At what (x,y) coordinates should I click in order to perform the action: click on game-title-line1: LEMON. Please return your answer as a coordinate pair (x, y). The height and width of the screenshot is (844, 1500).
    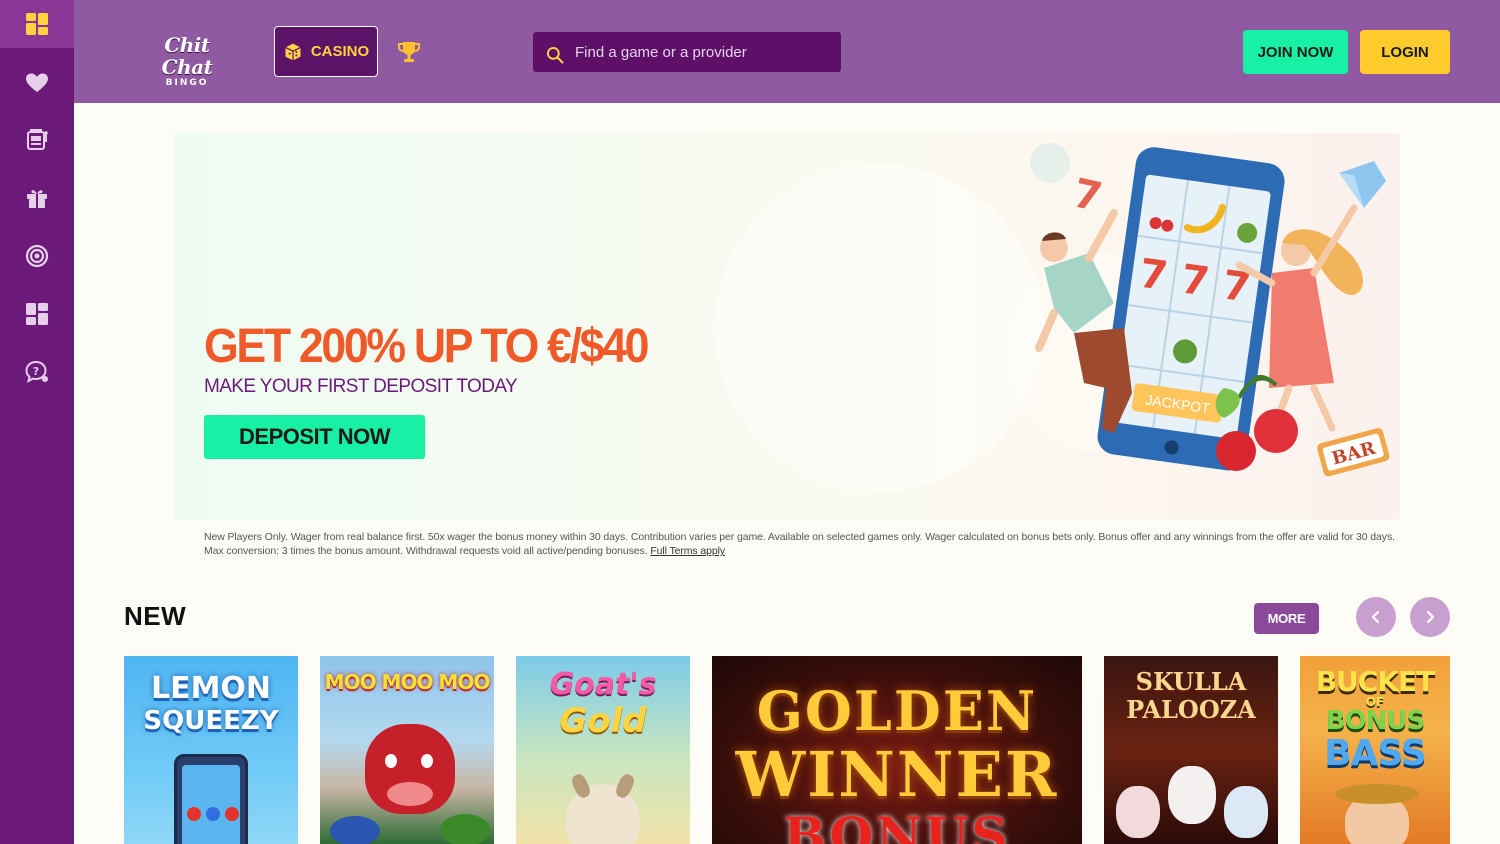
    Looking at the image, I should click on (211, 688).